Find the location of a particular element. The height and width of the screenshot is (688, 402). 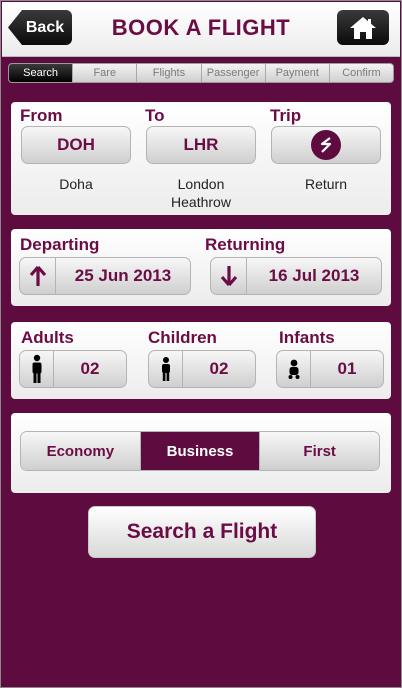

step-confirm: Confirm is located at coordinates (361, 73).